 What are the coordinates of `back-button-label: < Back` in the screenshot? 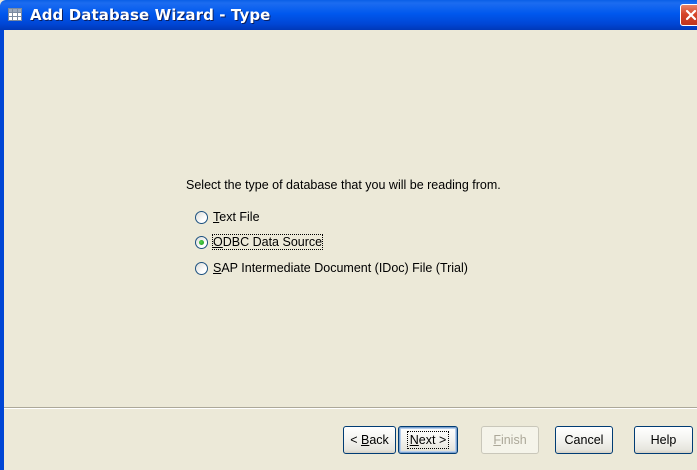 It's located at (369, 440).